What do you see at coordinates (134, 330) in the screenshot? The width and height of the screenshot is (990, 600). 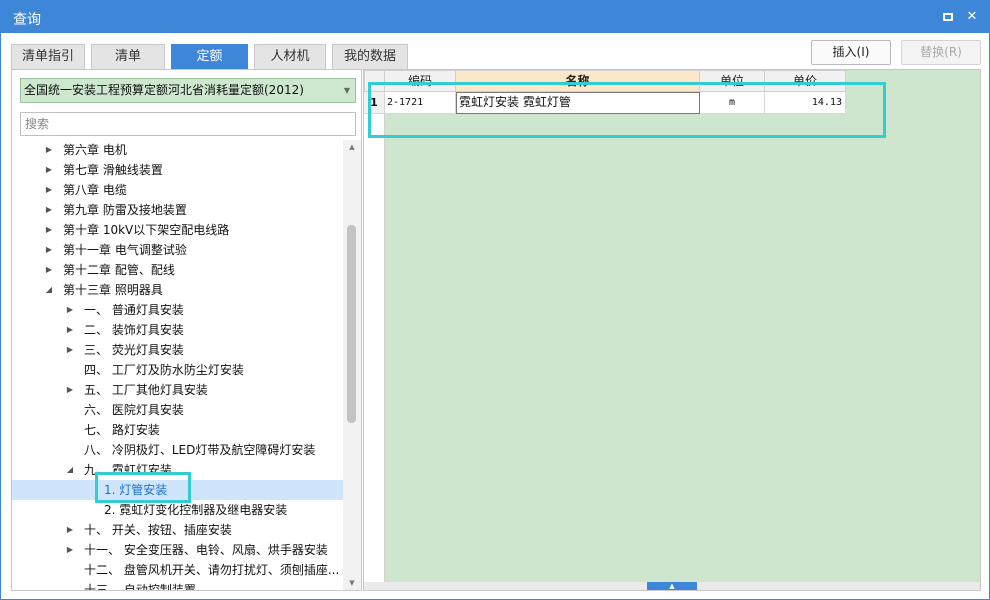 I see `tree-item-label: 二、 装饰灯具安装` at bounding box center [134, 330].